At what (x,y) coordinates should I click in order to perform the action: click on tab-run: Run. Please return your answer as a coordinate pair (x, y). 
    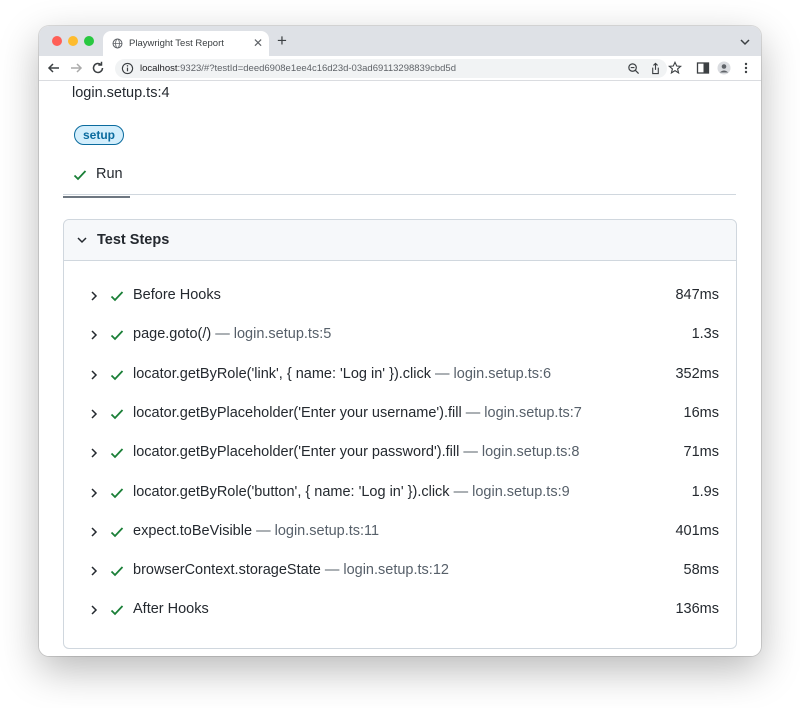
    Looking at the image, I should click on (96, 178).